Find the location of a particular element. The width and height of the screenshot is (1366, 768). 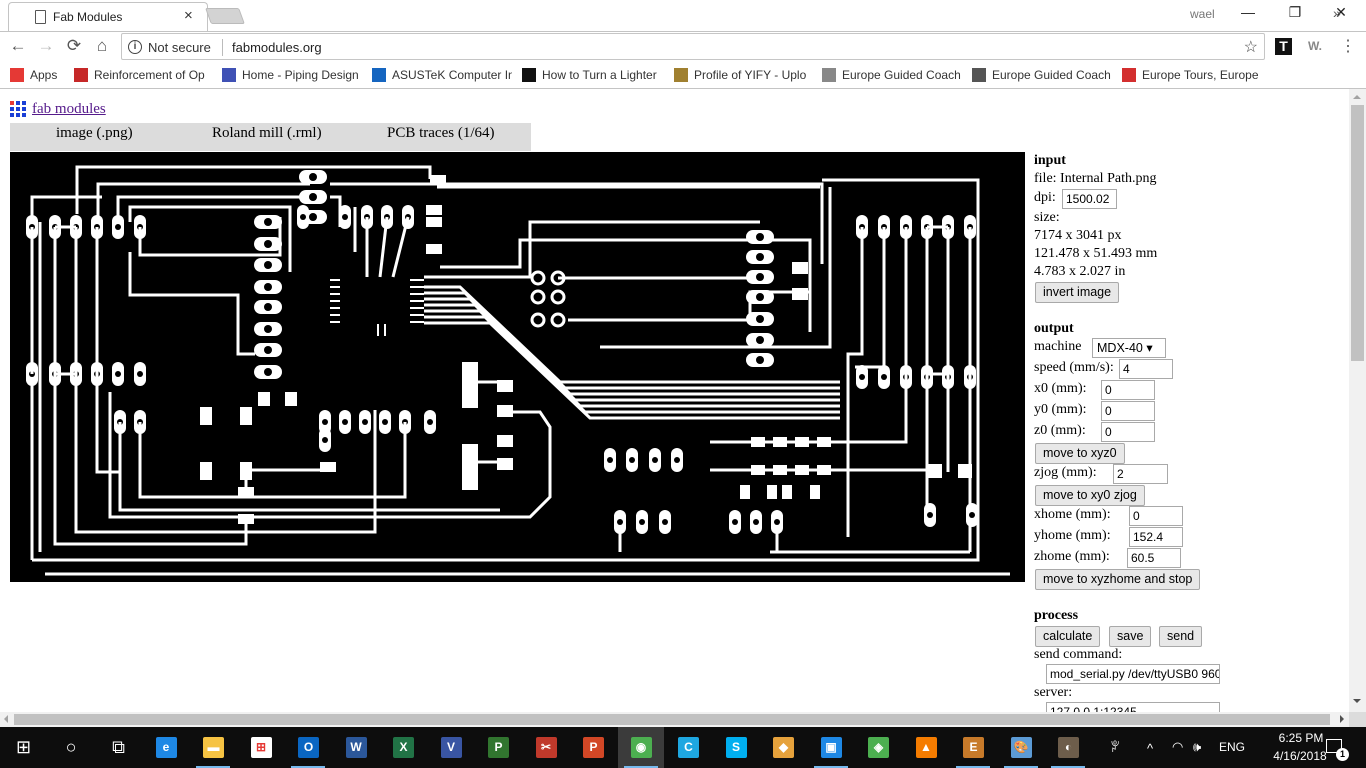

people-icon: ꐕ is located at coordinates (1115, 747).